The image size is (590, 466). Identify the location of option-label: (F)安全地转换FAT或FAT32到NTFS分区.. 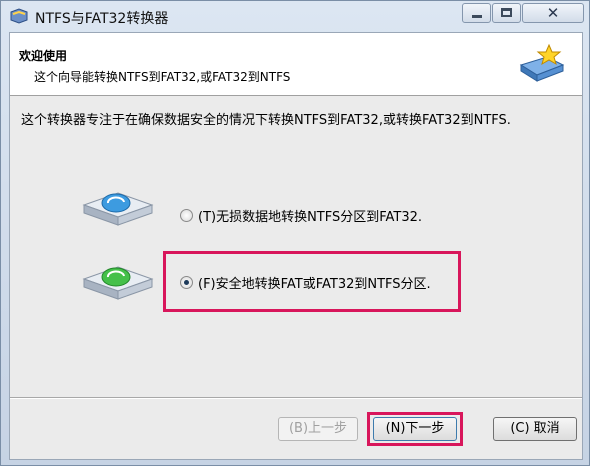
(314, 284).